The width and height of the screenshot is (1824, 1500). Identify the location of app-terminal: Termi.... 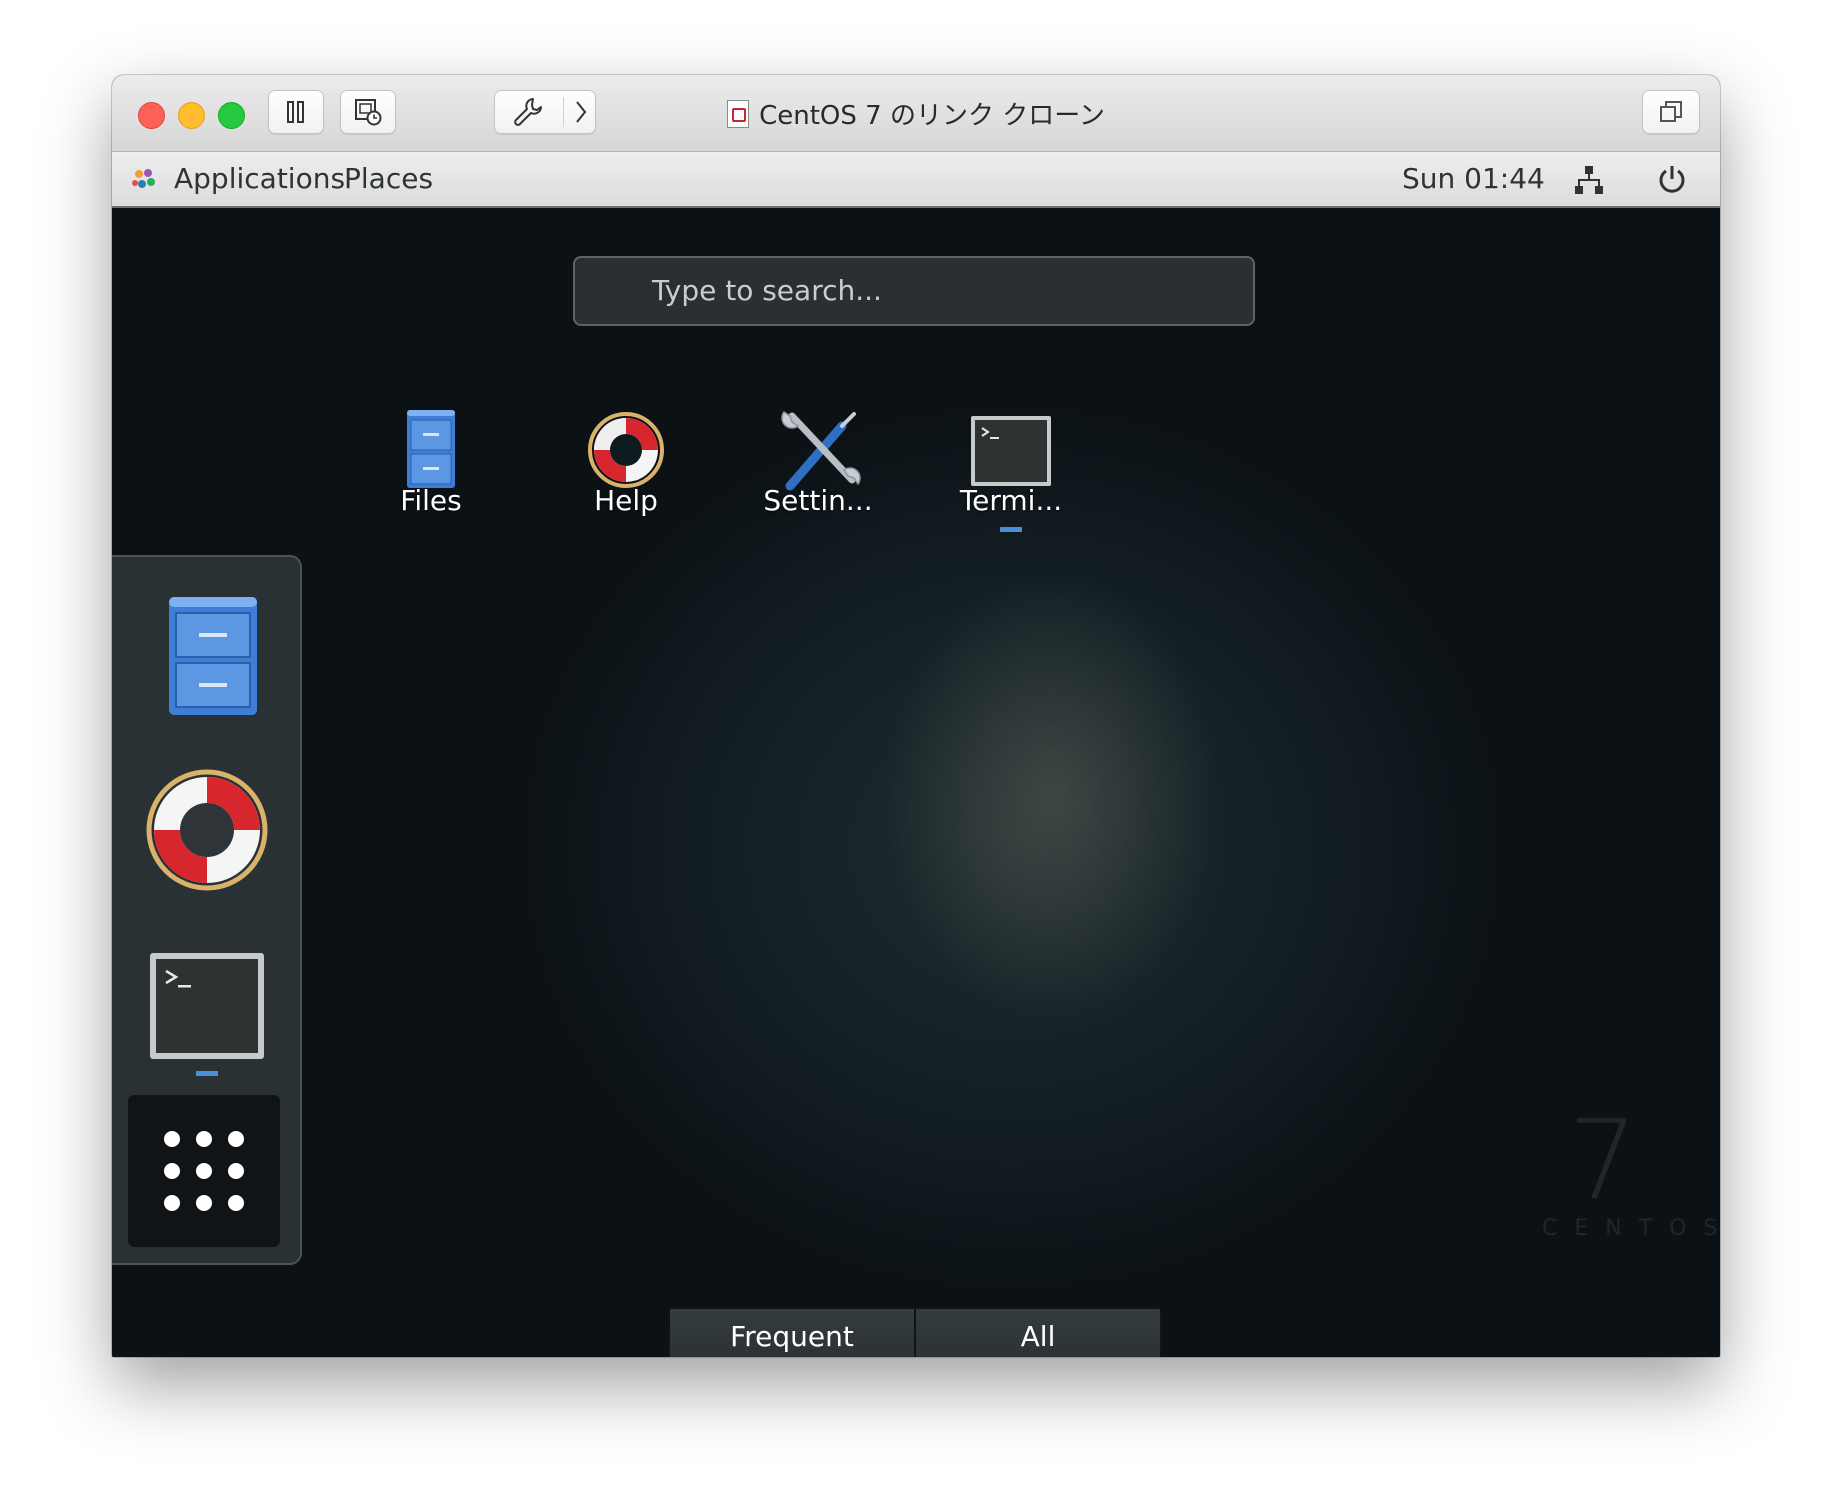
(1011, 468).